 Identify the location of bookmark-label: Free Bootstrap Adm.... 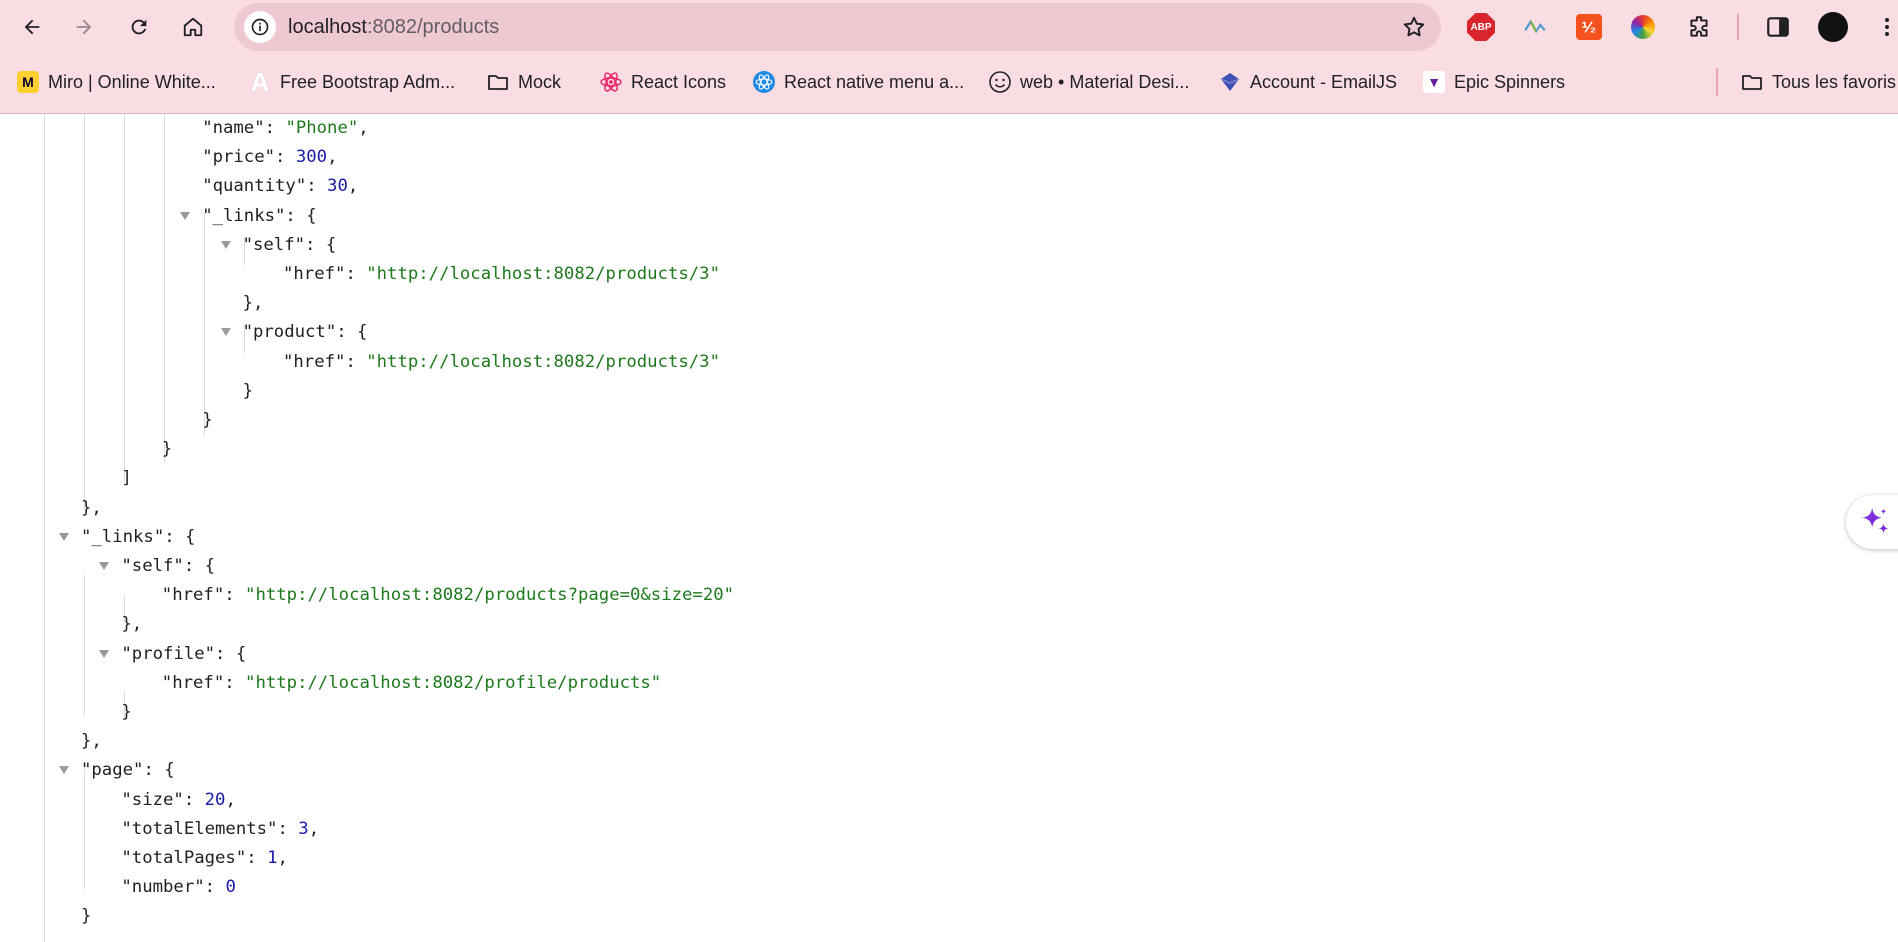
(368, 81).